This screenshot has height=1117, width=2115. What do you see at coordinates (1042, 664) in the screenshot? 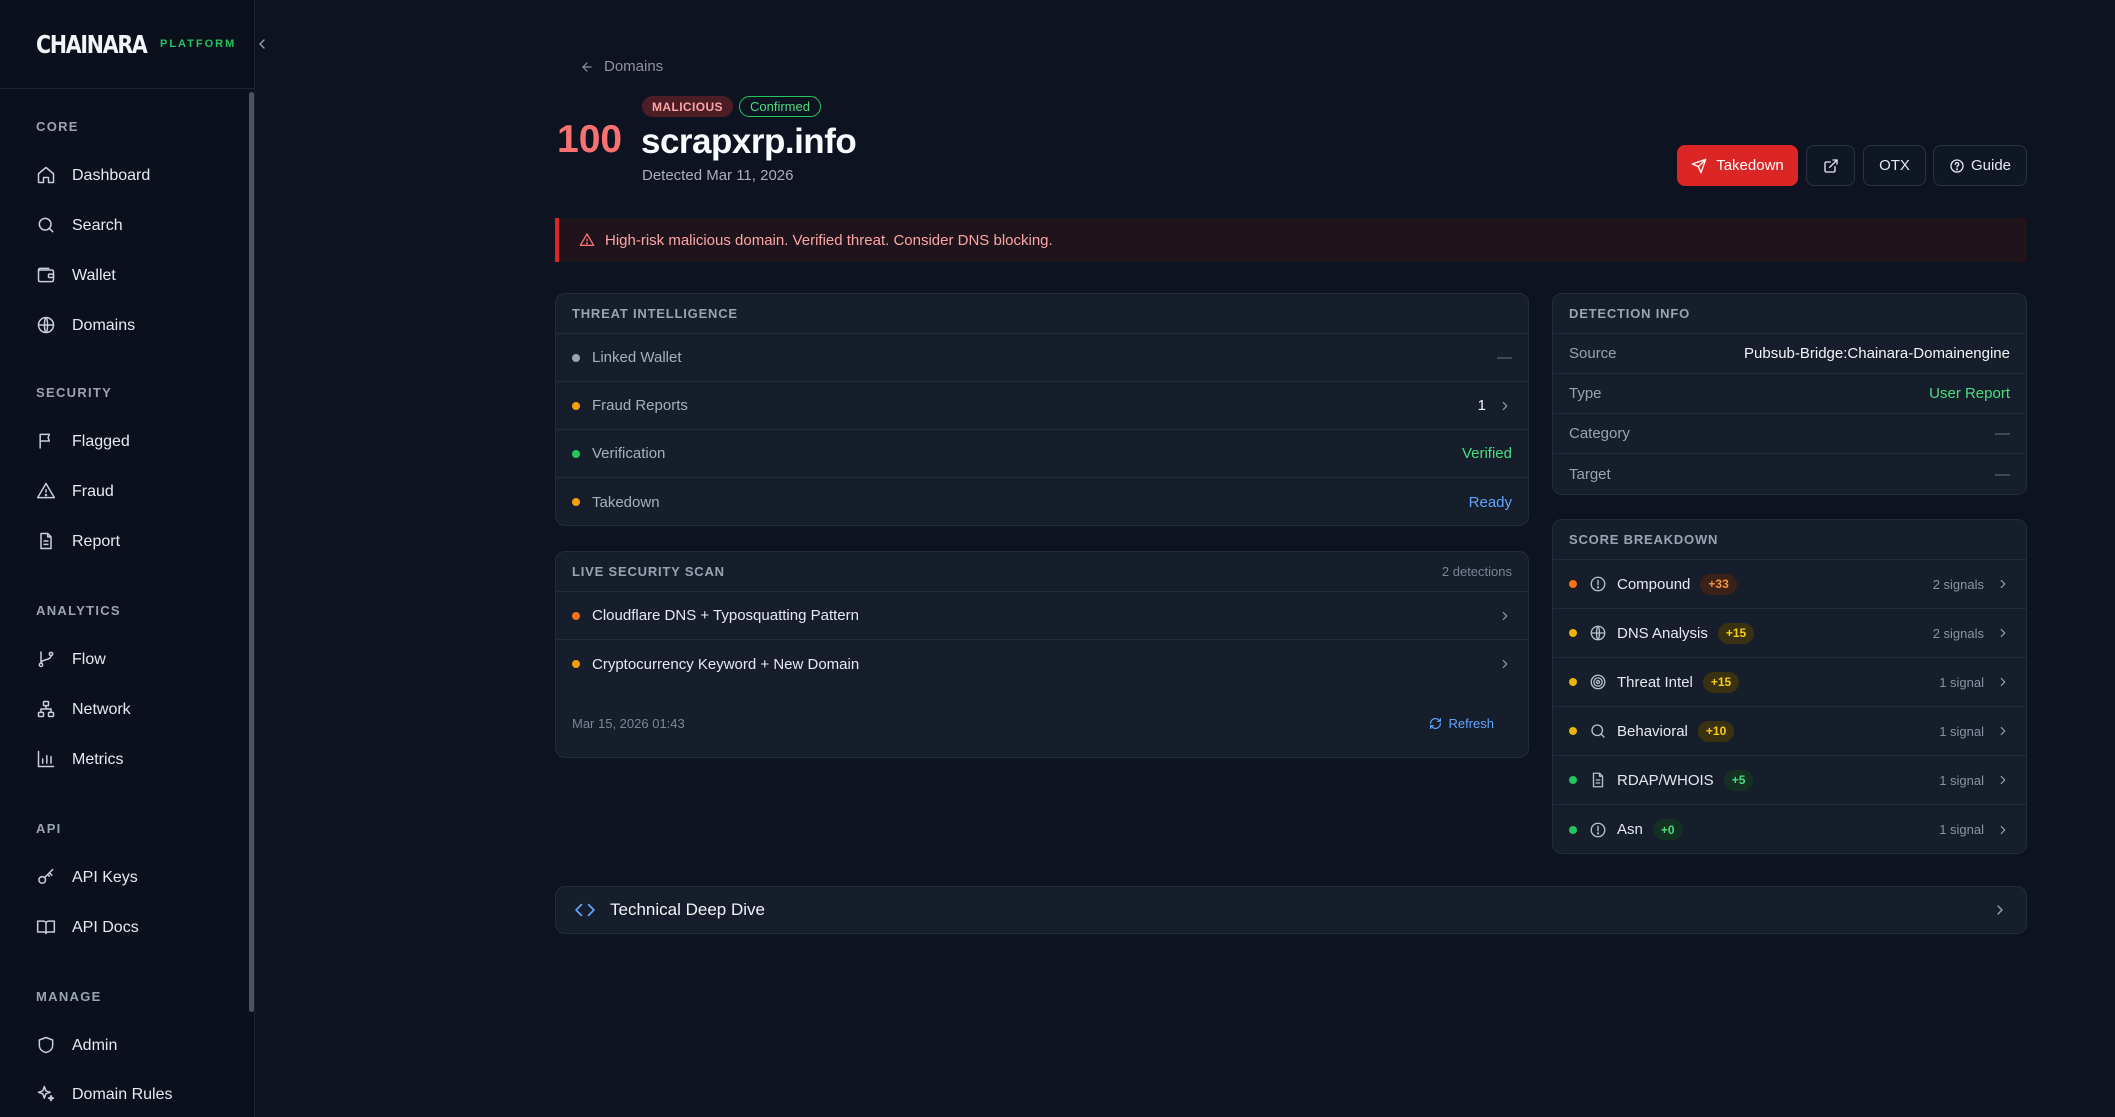
I see `scan-detection-item: Cryptocurrency Keyword + New Domain` at bounding box center [1042, 664].